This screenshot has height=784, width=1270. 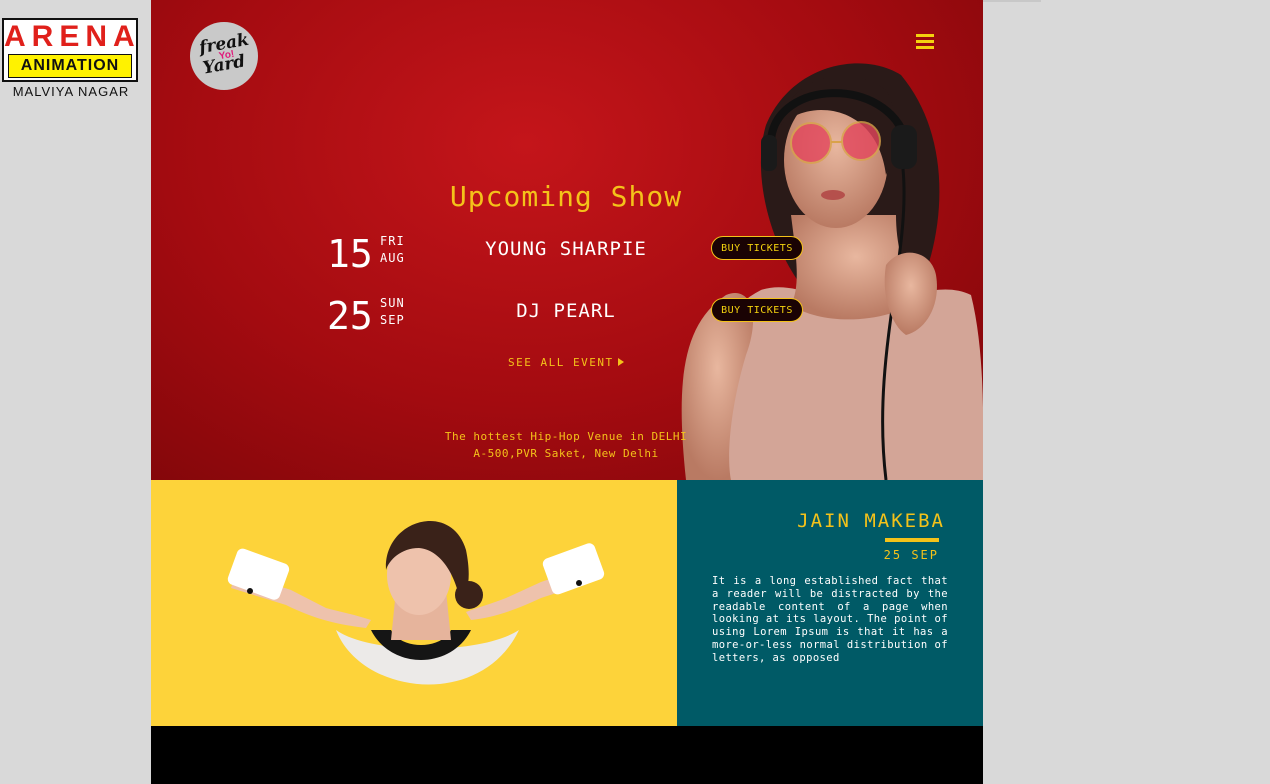 I want to click on see-all-label: SEE ALL EVENT, so click(x=561, y=362).